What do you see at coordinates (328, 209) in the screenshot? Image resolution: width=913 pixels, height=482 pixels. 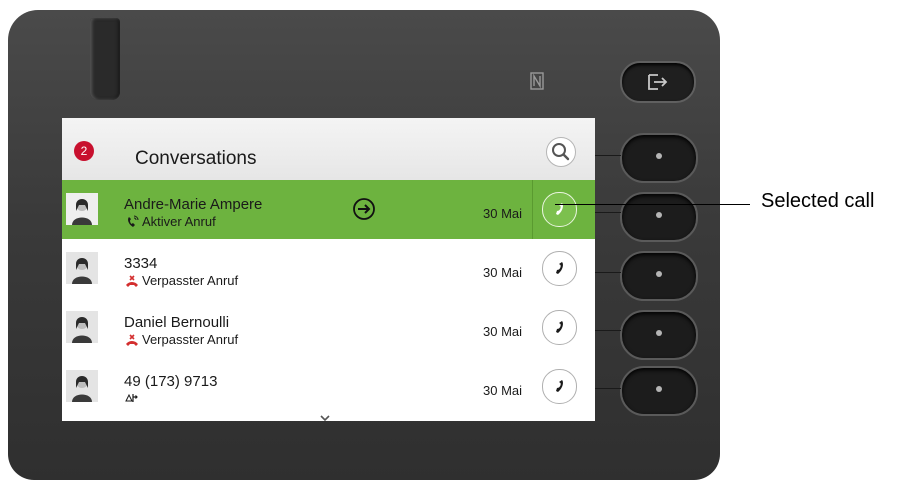 I see `conversation-row-selected: Andre-Marie Ampere Aktiver Anruf 30 Mai` at bounding box center [328, 209].